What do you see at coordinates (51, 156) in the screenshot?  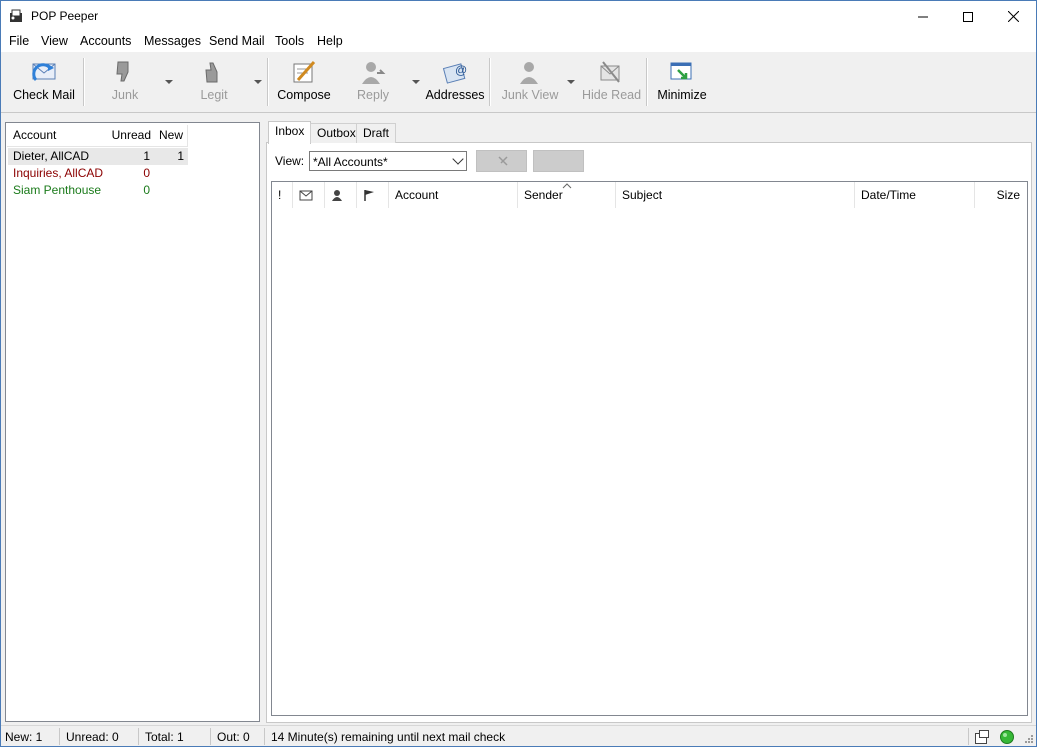 I see `account-name: Dieter, AllCAD` at bounding box center [51, 156].